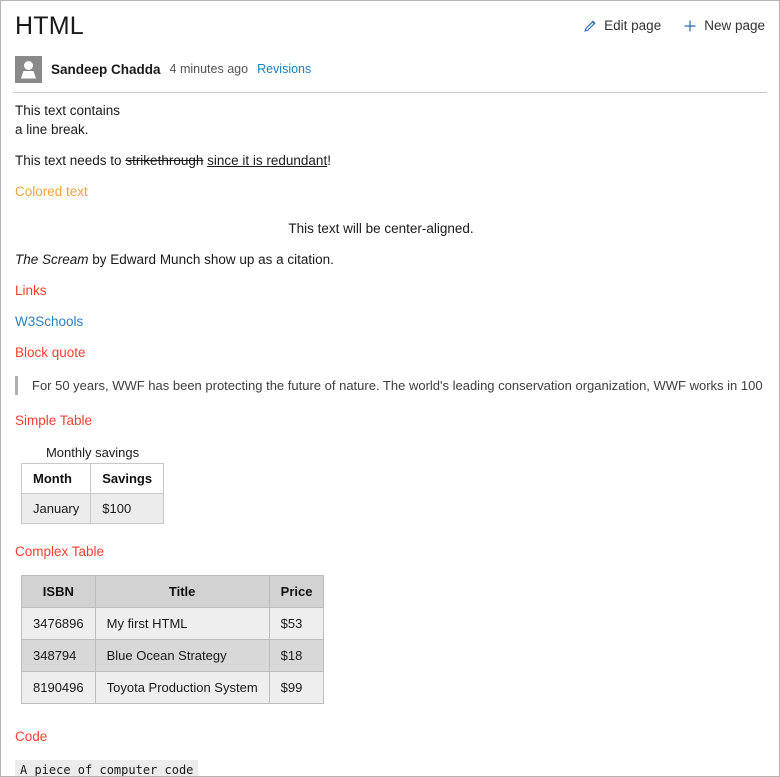 The image size is (780, 777). Describe the element at coordinates (182, 623) in the screenshot. I see `cell-title: My first HTML` at that location.